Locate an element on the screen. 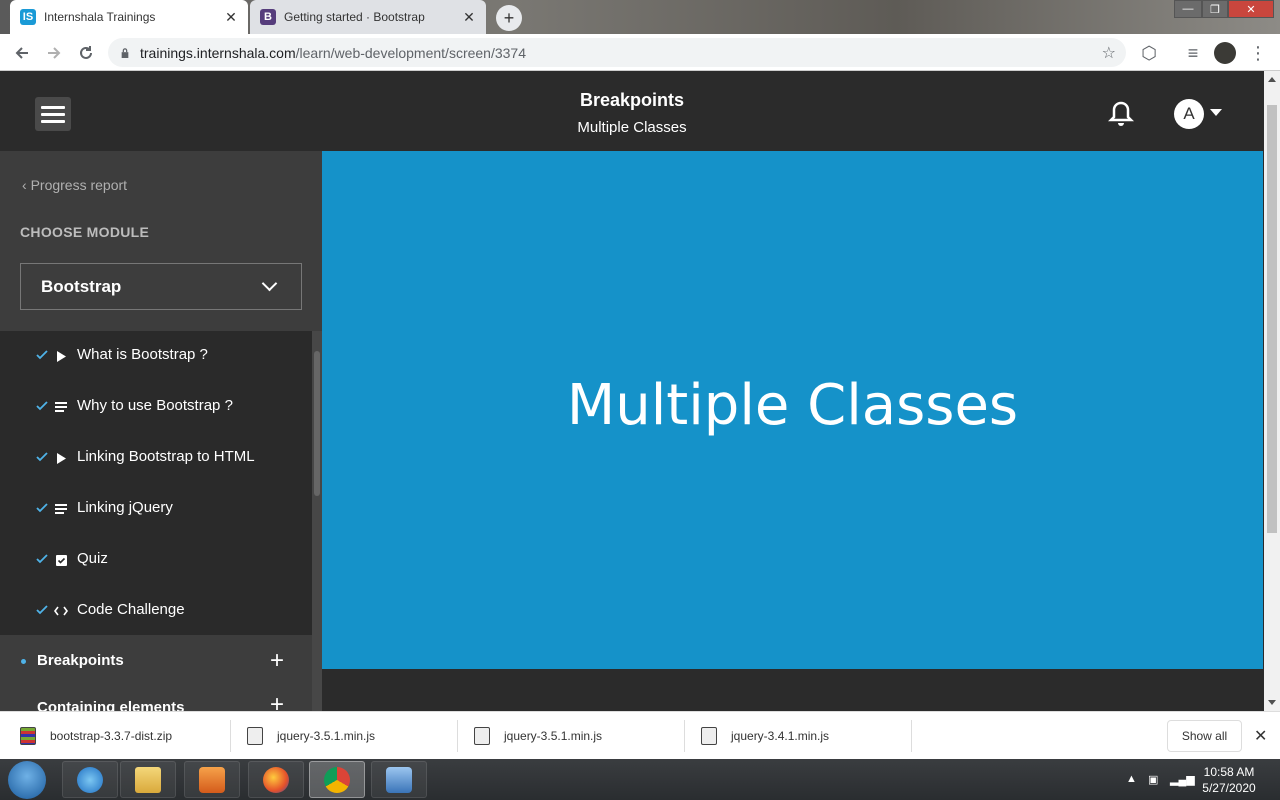  close-downloads-icon: ✕ is located at coordinates (1260, 736).